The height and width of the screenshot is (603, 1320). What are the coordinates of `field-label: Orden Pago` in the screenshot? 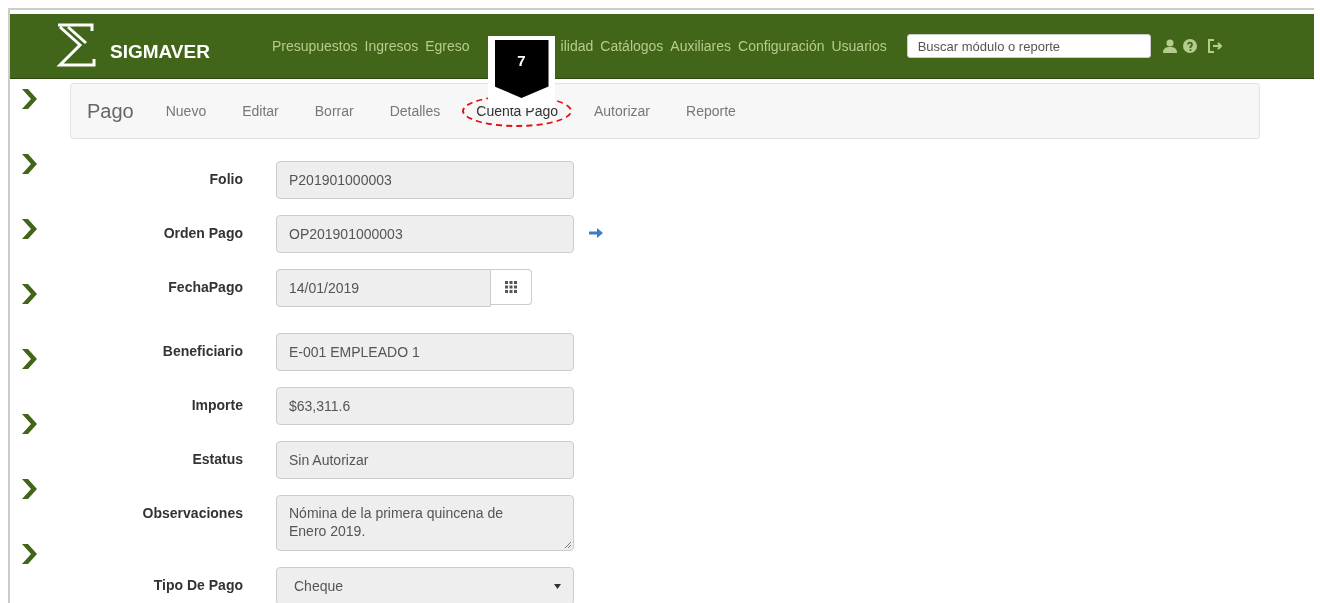 It's located at (202, 232).